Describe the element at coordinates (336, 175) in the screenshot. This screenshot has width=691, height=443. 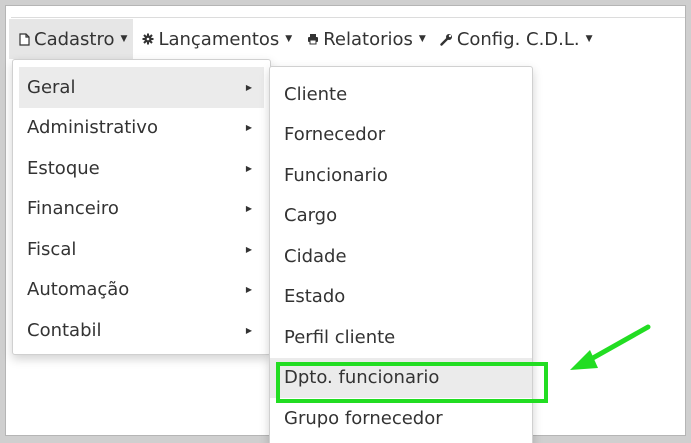
I see `submenu-item-label: Funcionario` at that location.